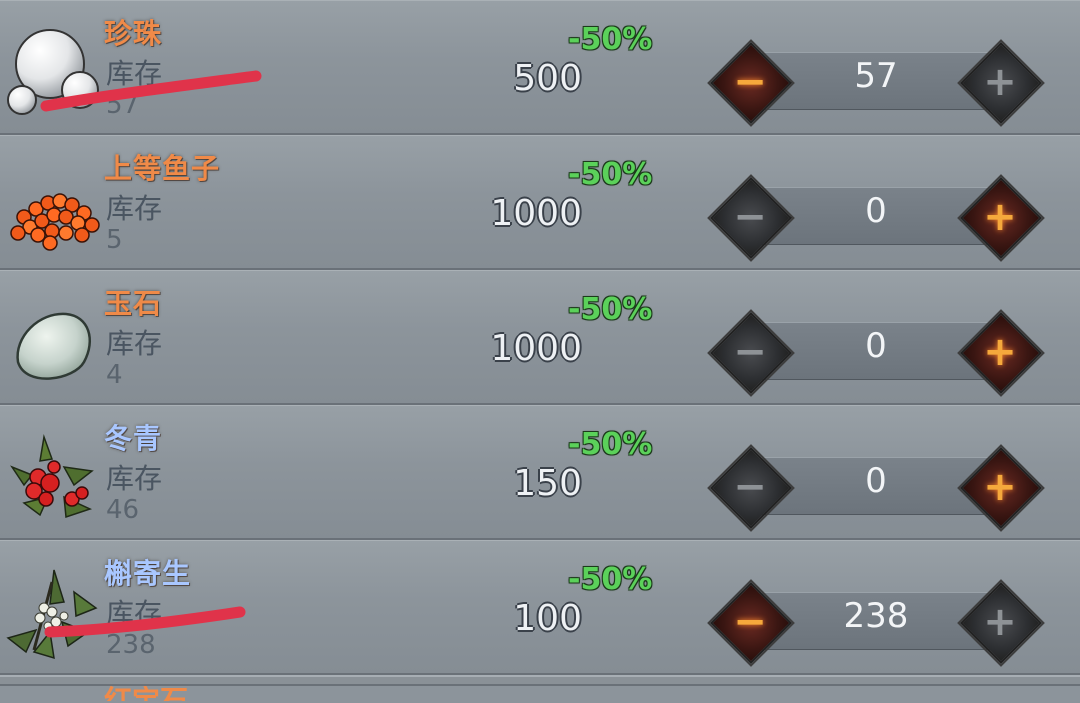 This screenshot has width=1080, height=703. What do you see at coordinates (52, 476) in the screenshot?
I see `holly-icon` at bounding box center [52, 476].